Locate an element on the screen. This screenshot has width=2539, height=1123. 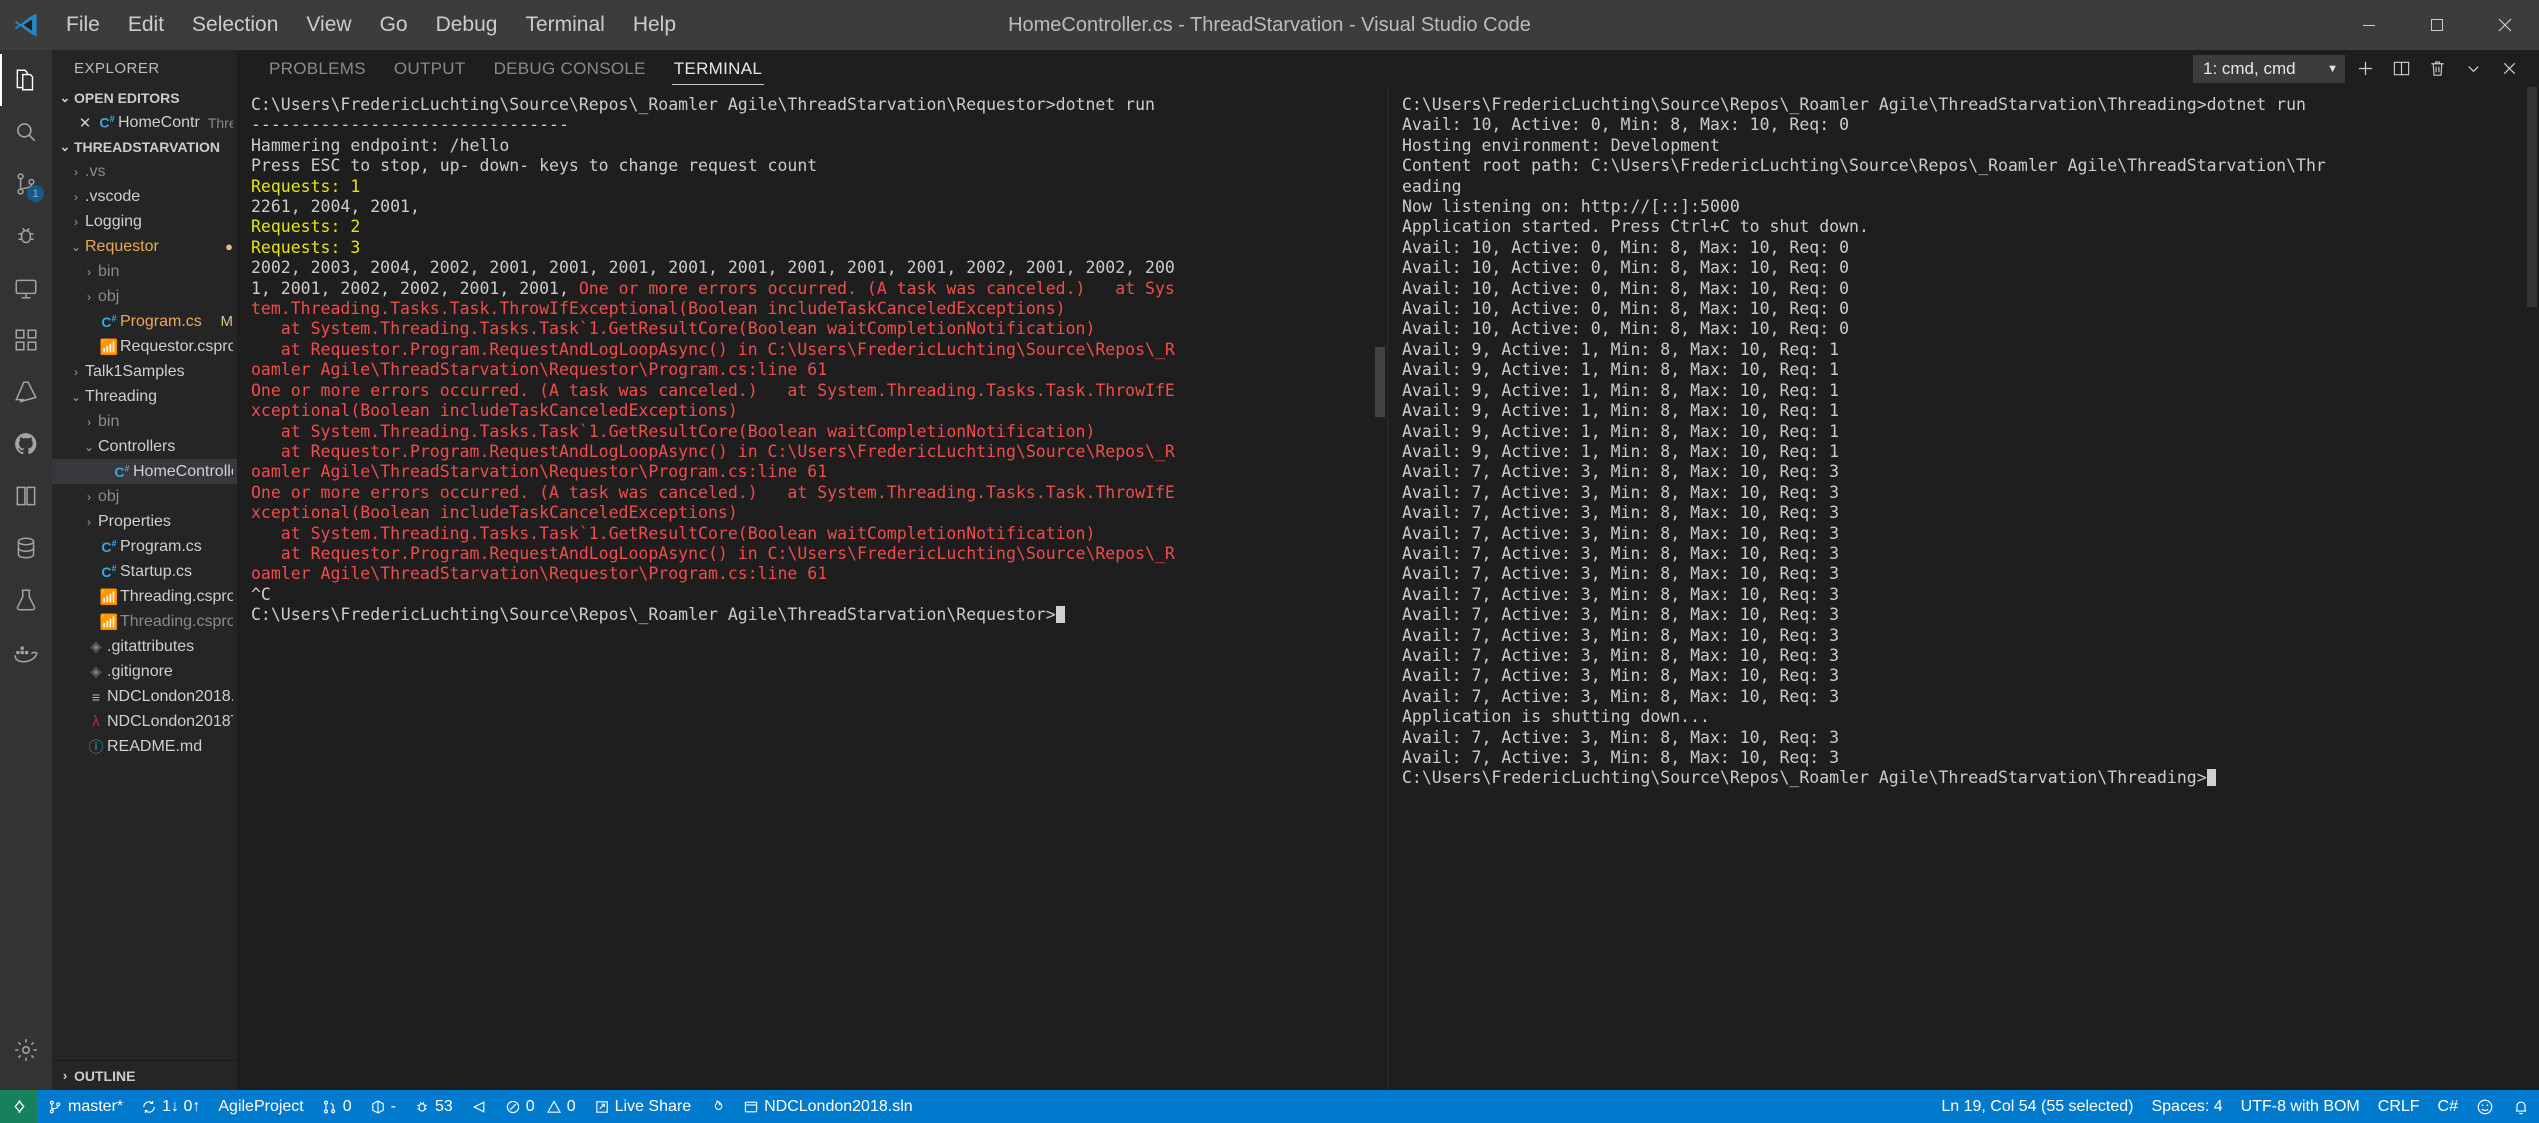
close-button is located at coordinates (2505, 25).